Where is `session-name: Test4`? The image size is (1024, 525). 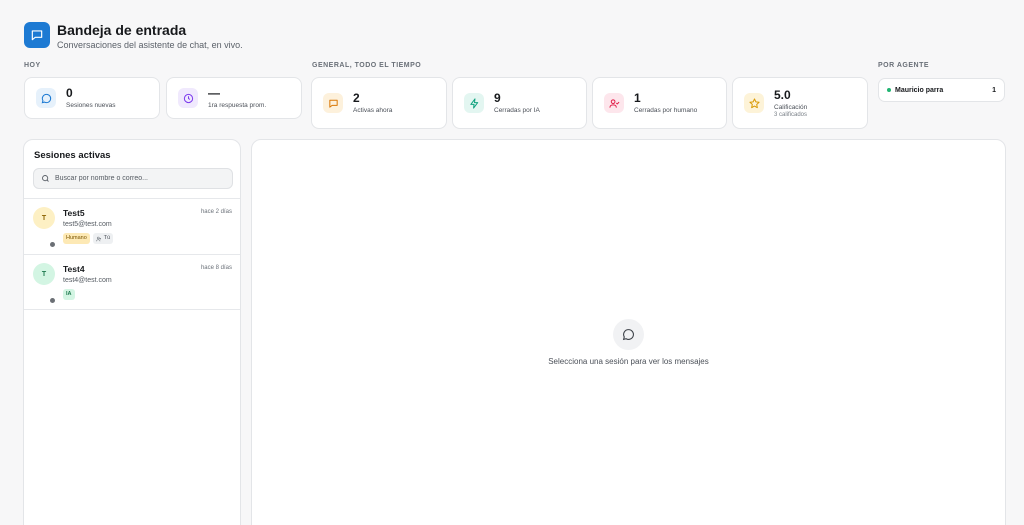 session-name: Test4 is located at coordinates (74, 269).